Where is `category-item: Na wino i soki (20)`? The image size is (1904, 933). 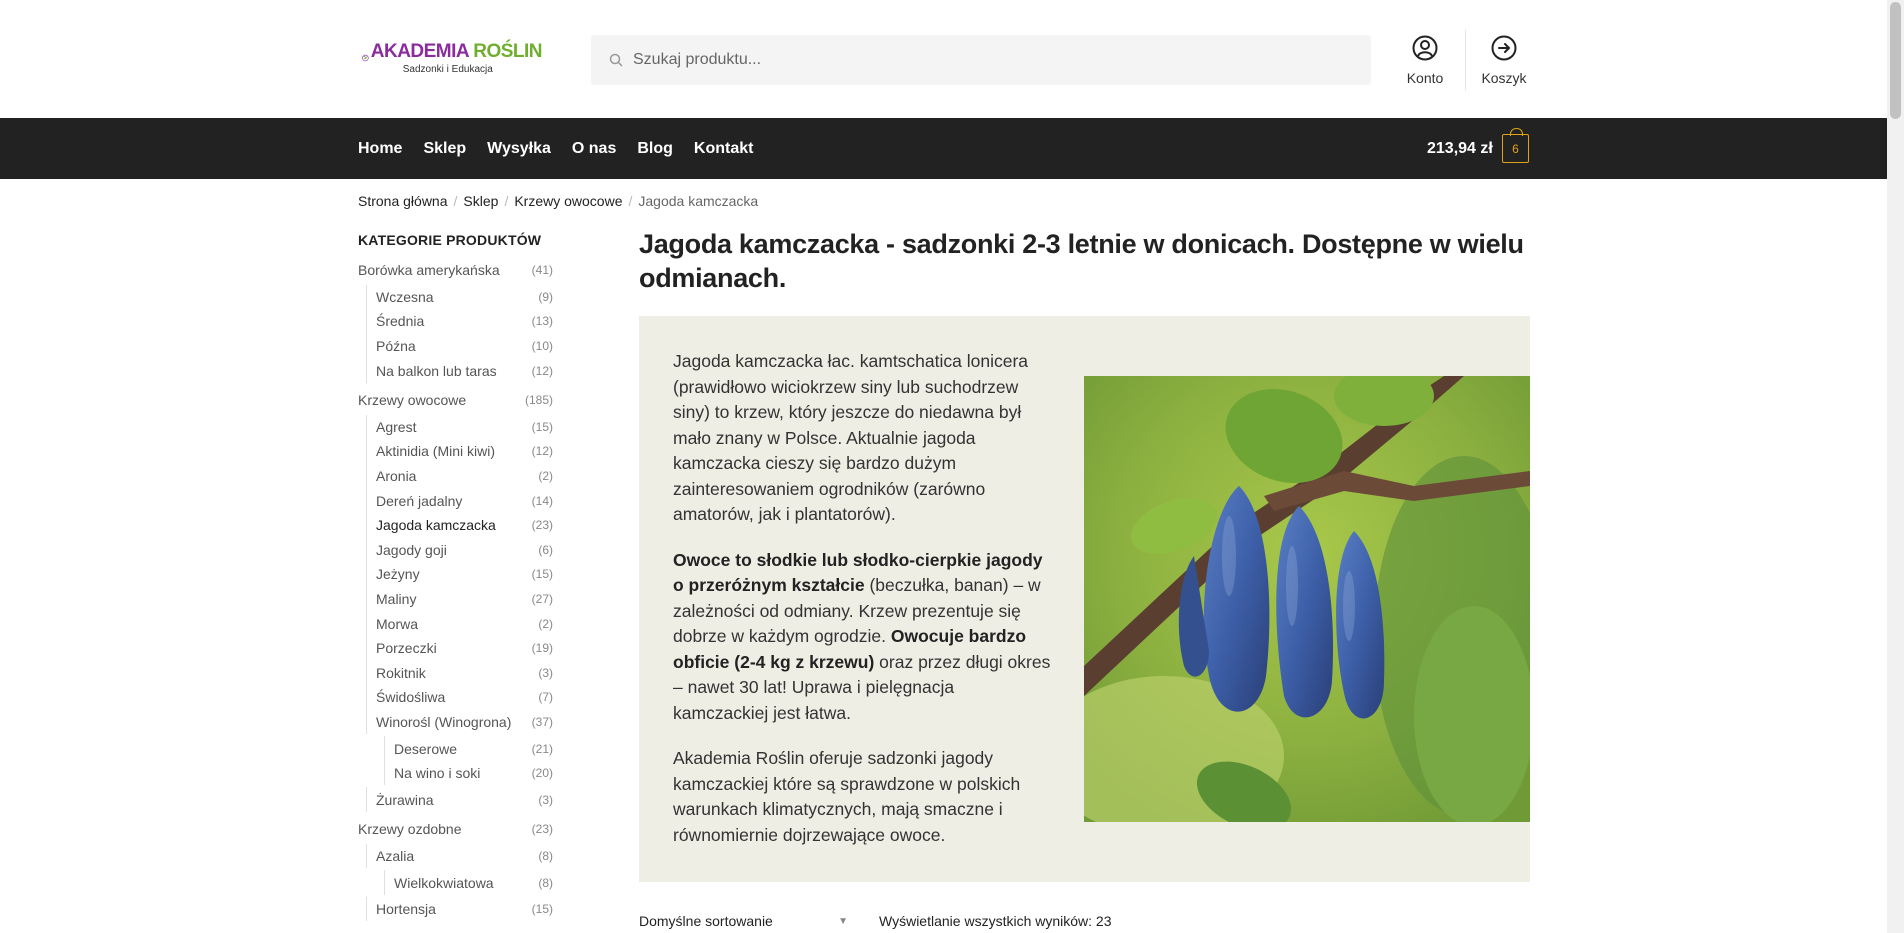 category-item: Na wino i soki (20) is located at coordinates (455, 773).